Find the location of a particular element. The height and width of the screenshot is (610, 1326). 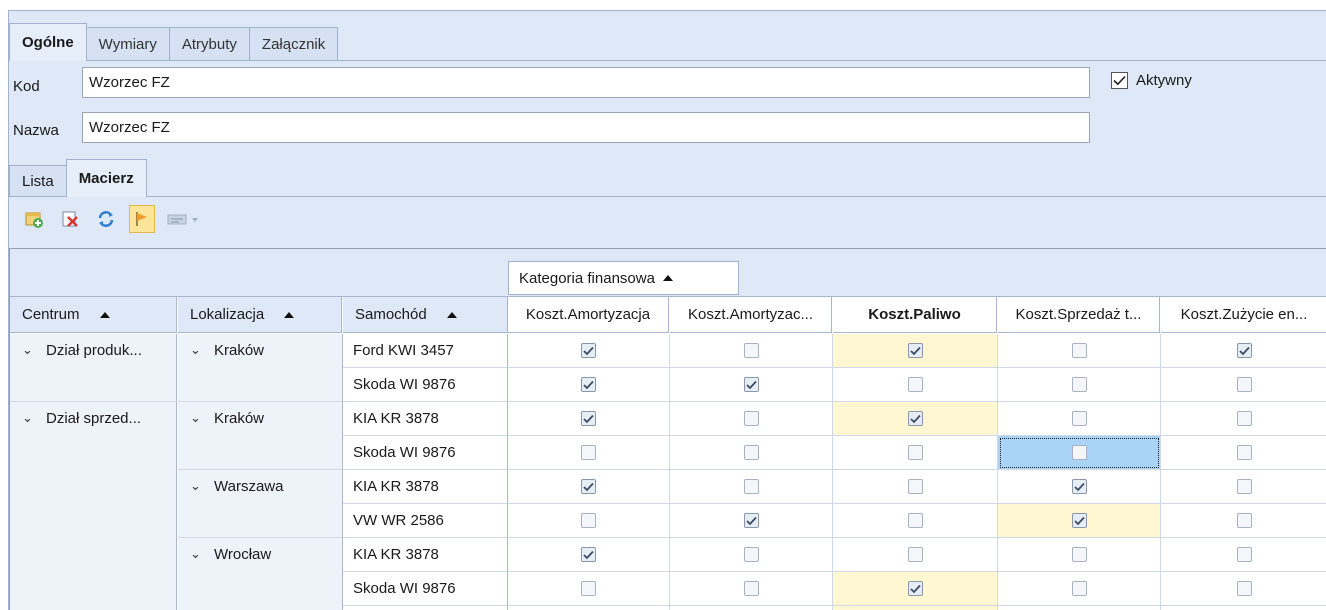

row-header-lokalizacja: Lokalizacja is located at coordinates (260, 315).